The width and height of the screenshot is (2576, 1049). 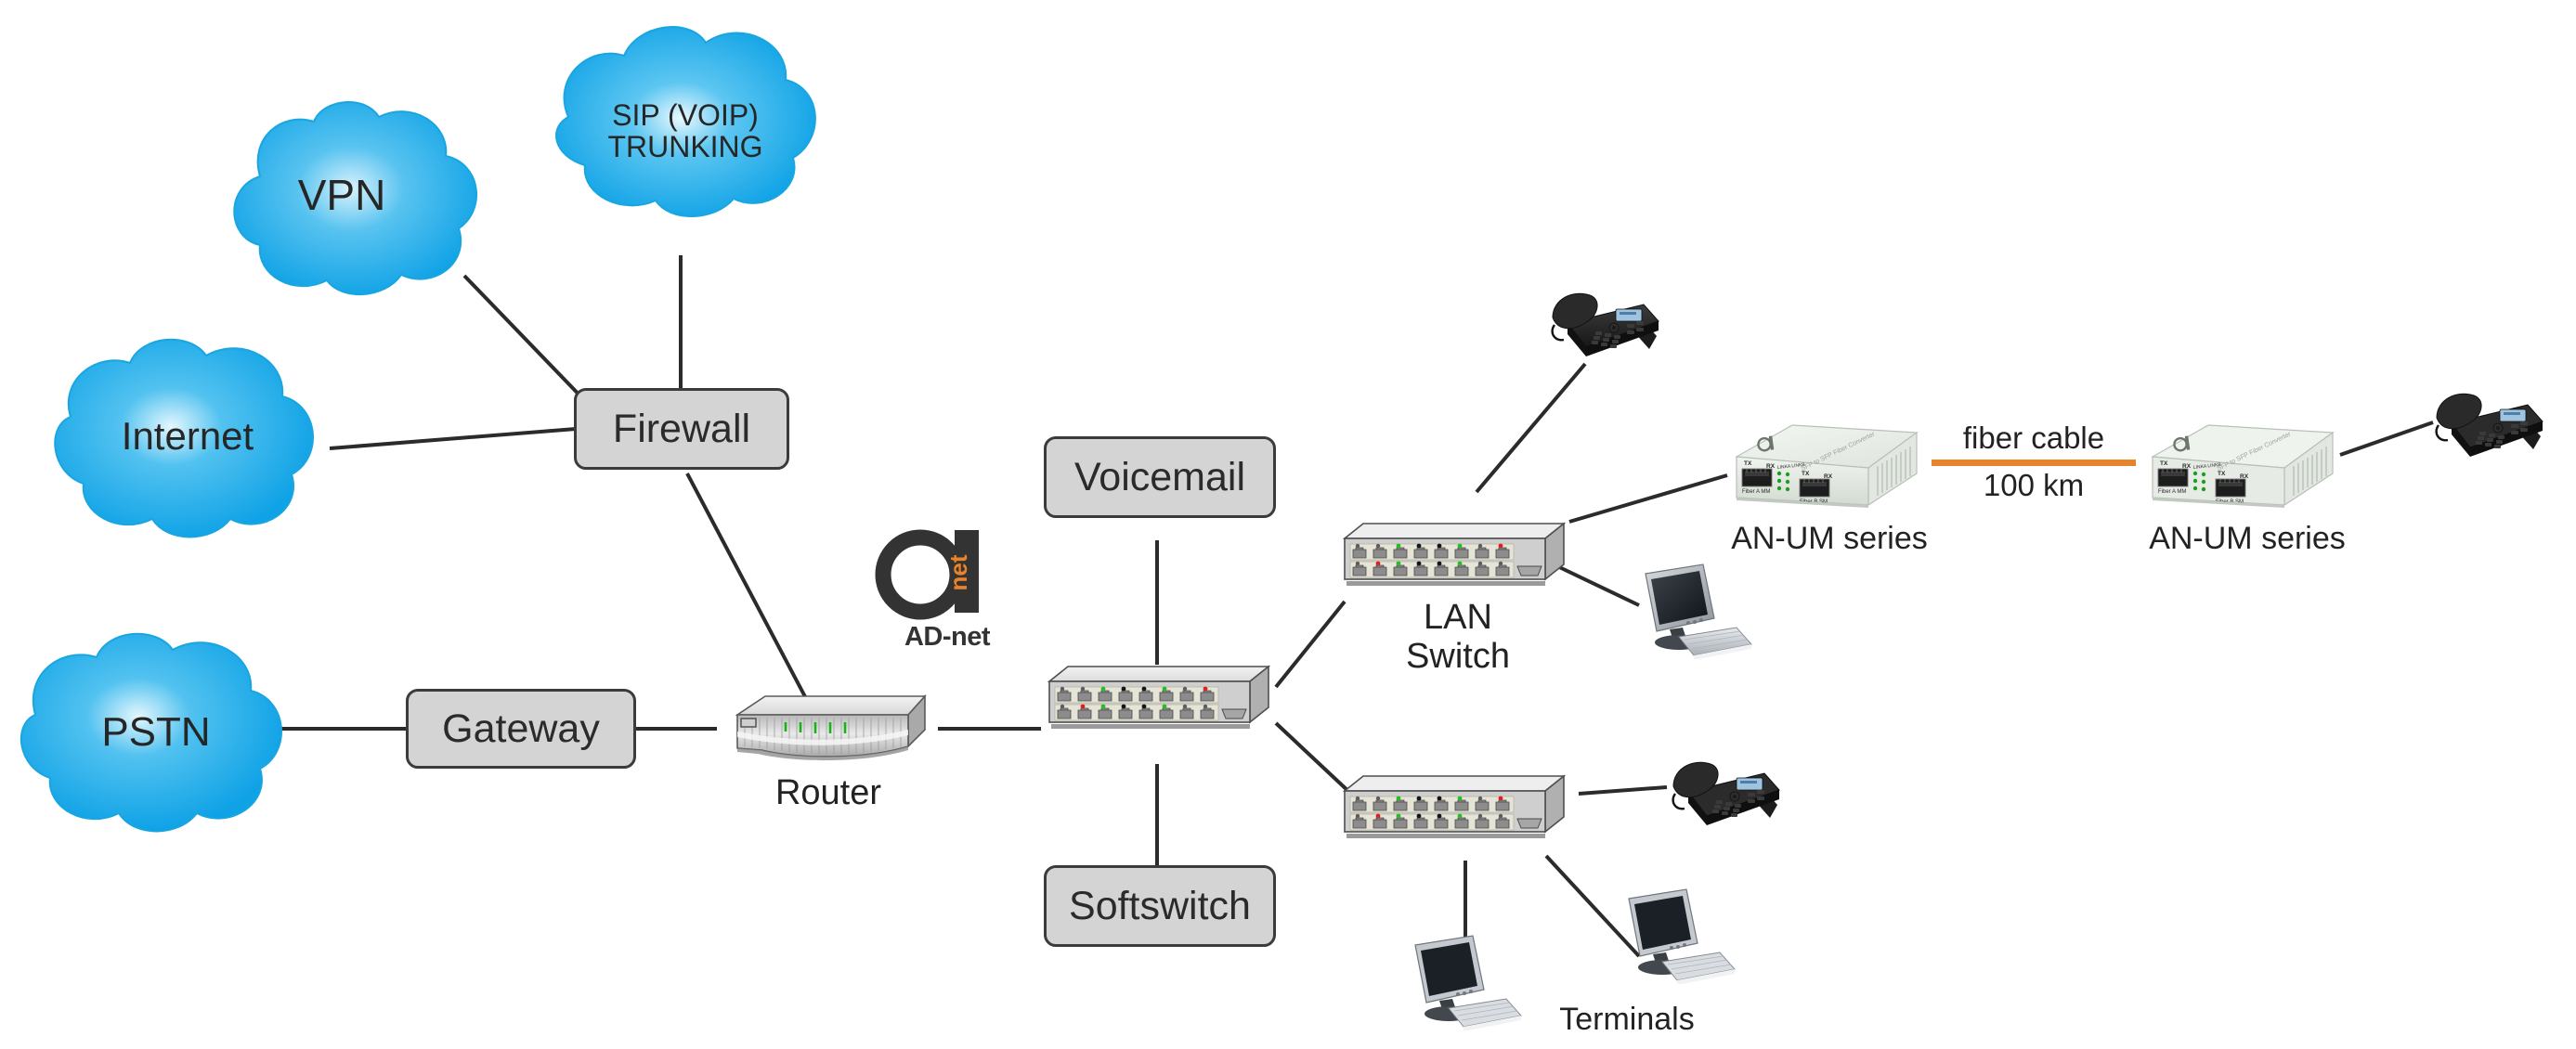 What do you see at coordinates (958, 572) in the screenshot?
I see `svg-text: net` at bounding box center [958, 572].